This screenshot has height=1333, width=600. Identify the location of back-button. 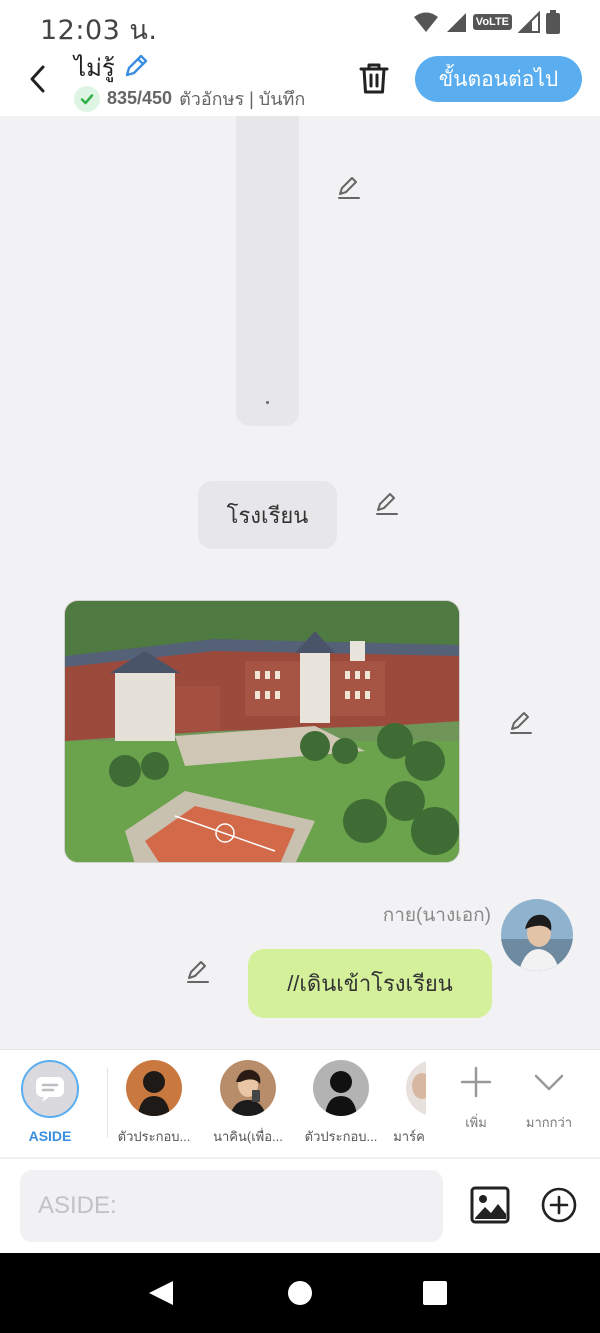
(37, 79).